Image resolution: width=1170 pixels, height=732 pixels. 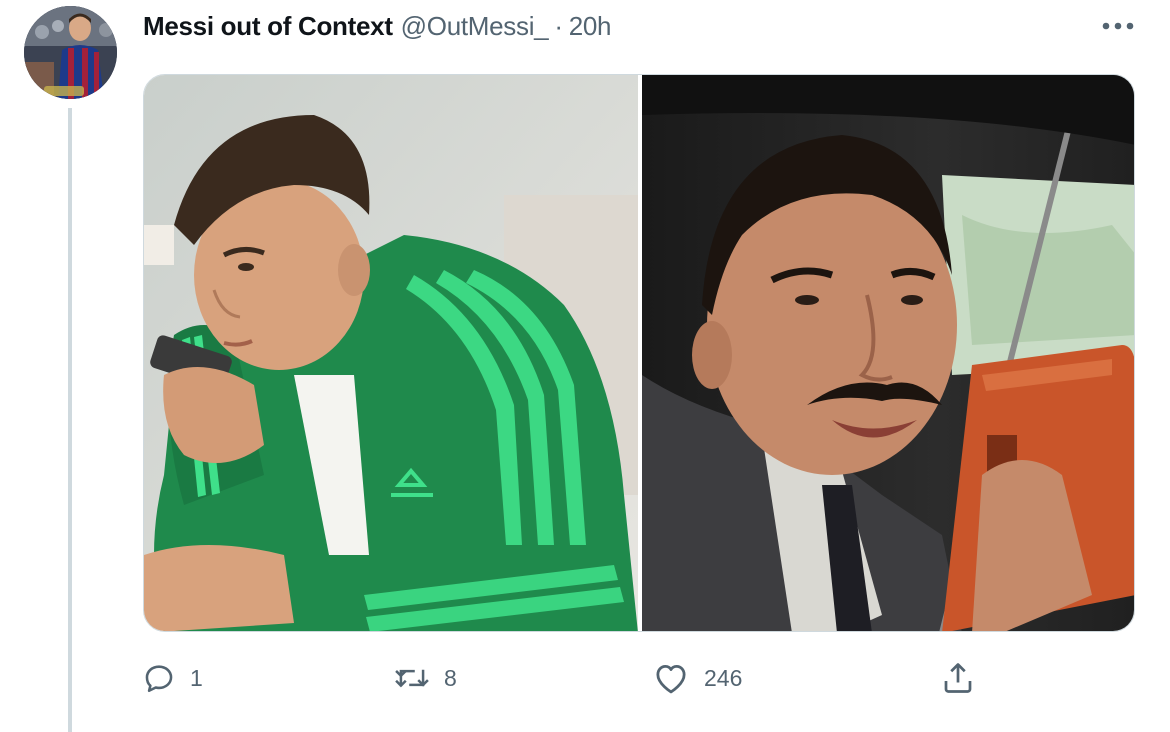 What do you see at coordinates (671, 679) in the screenshot?
I see `like-icon` at bounding box center [671, 679].